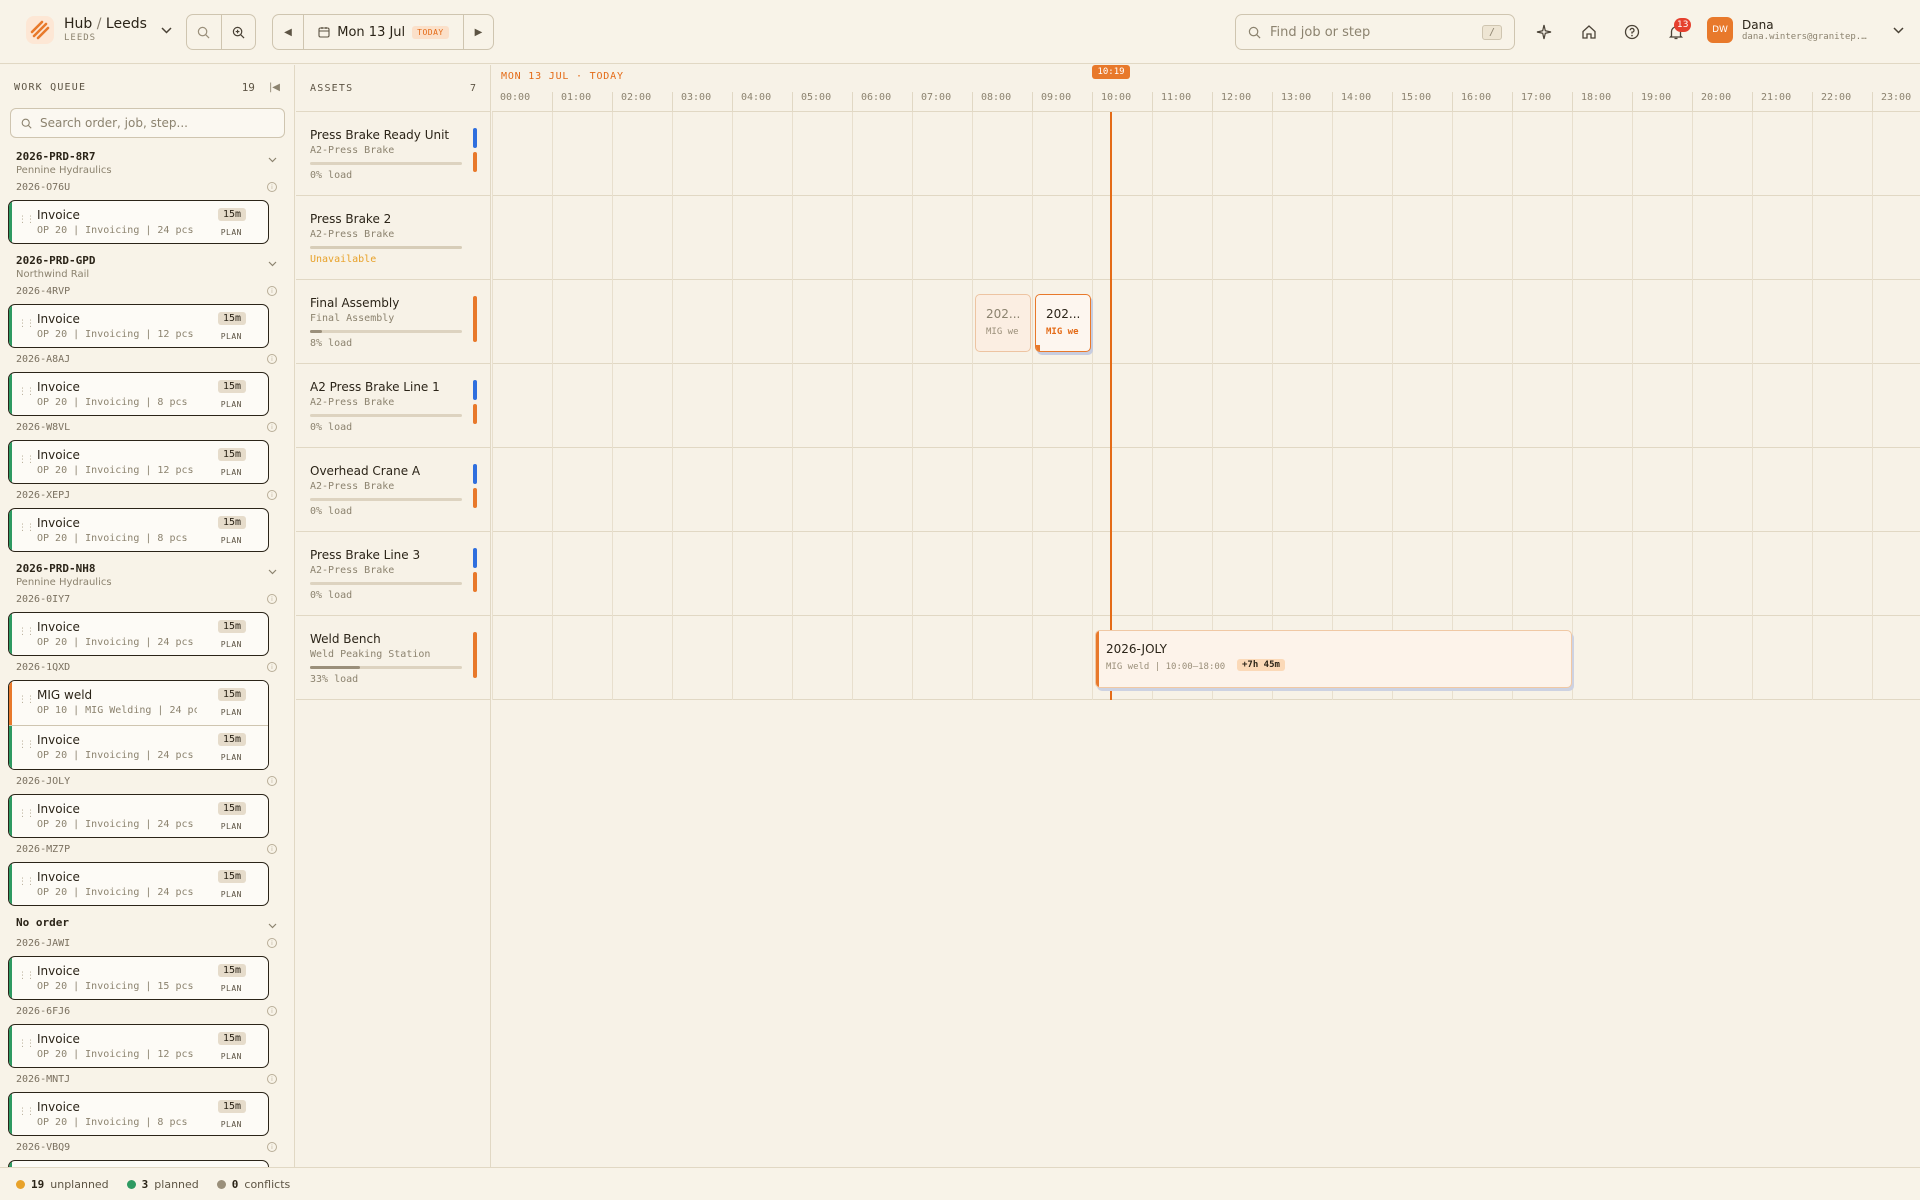 This screenshot has width=1920, height=1200. What do you see at coordinates (99, 30) in the screenshot?
I see `site-switcher: Hub / Leeds LEEDS` at bounding box center [99, 30].